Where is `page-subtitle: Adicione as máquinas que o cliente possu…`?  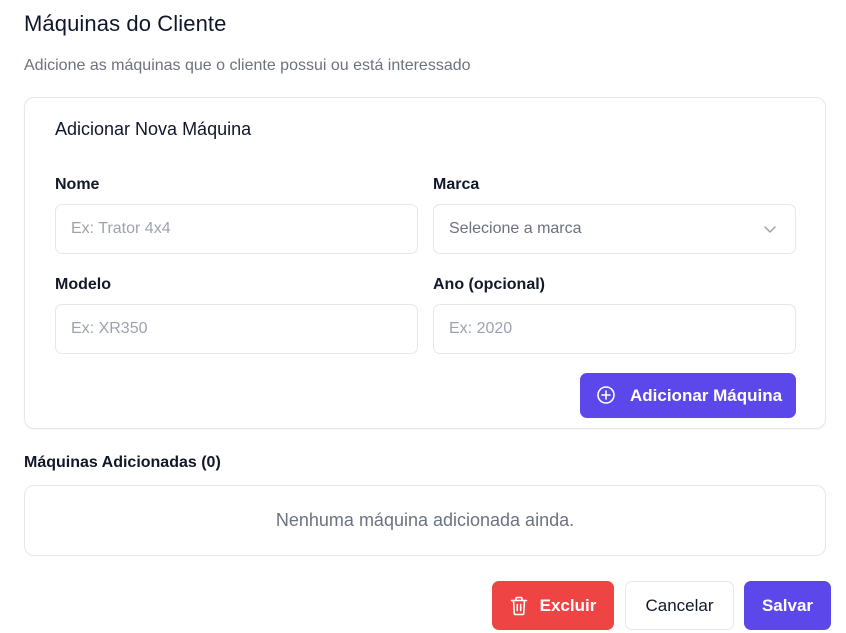
page-subtitle: Adicione as máquinas que o cliente possu… is located at coordinates (247, 65).